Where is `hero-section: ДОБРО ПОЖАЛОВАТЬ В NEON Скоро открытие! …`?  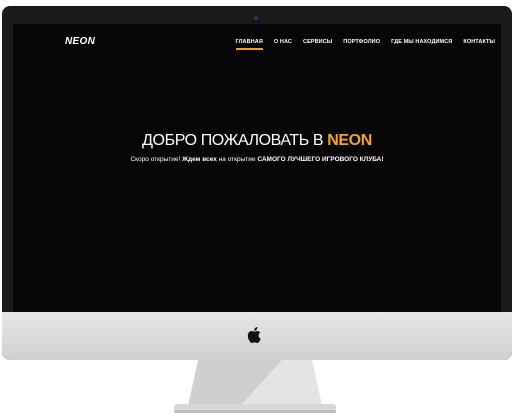 hero-section: ДОБРО ПОЖАЛОВАТЬ В NEON Скоро открытие! … is located at coordinates (257, 147).